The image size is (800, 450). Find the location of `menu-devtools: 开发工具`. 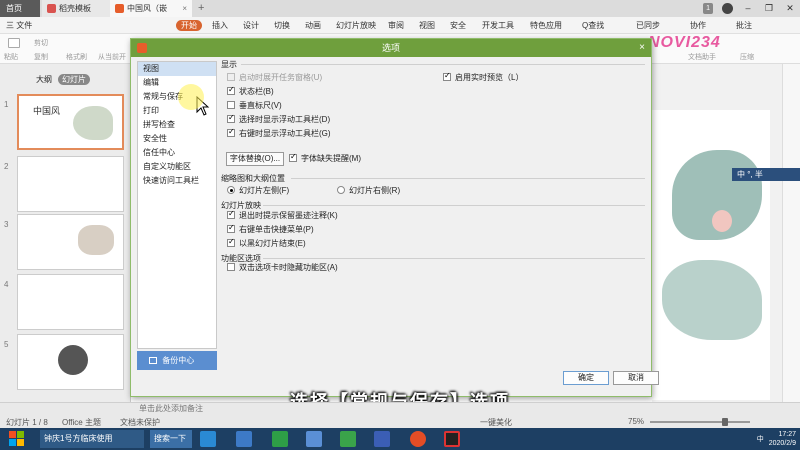

menu-devtools: 开发工具 is located at coordinates (498, 25).